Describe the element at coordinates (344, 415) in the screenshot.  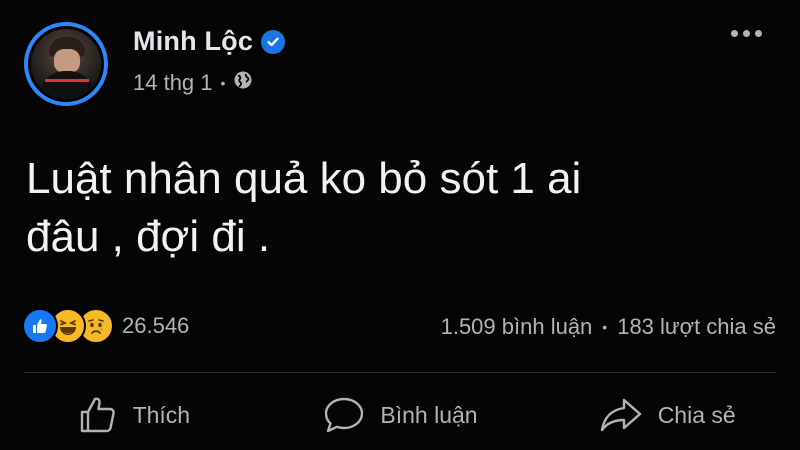
I see `comment-icon` at that location.